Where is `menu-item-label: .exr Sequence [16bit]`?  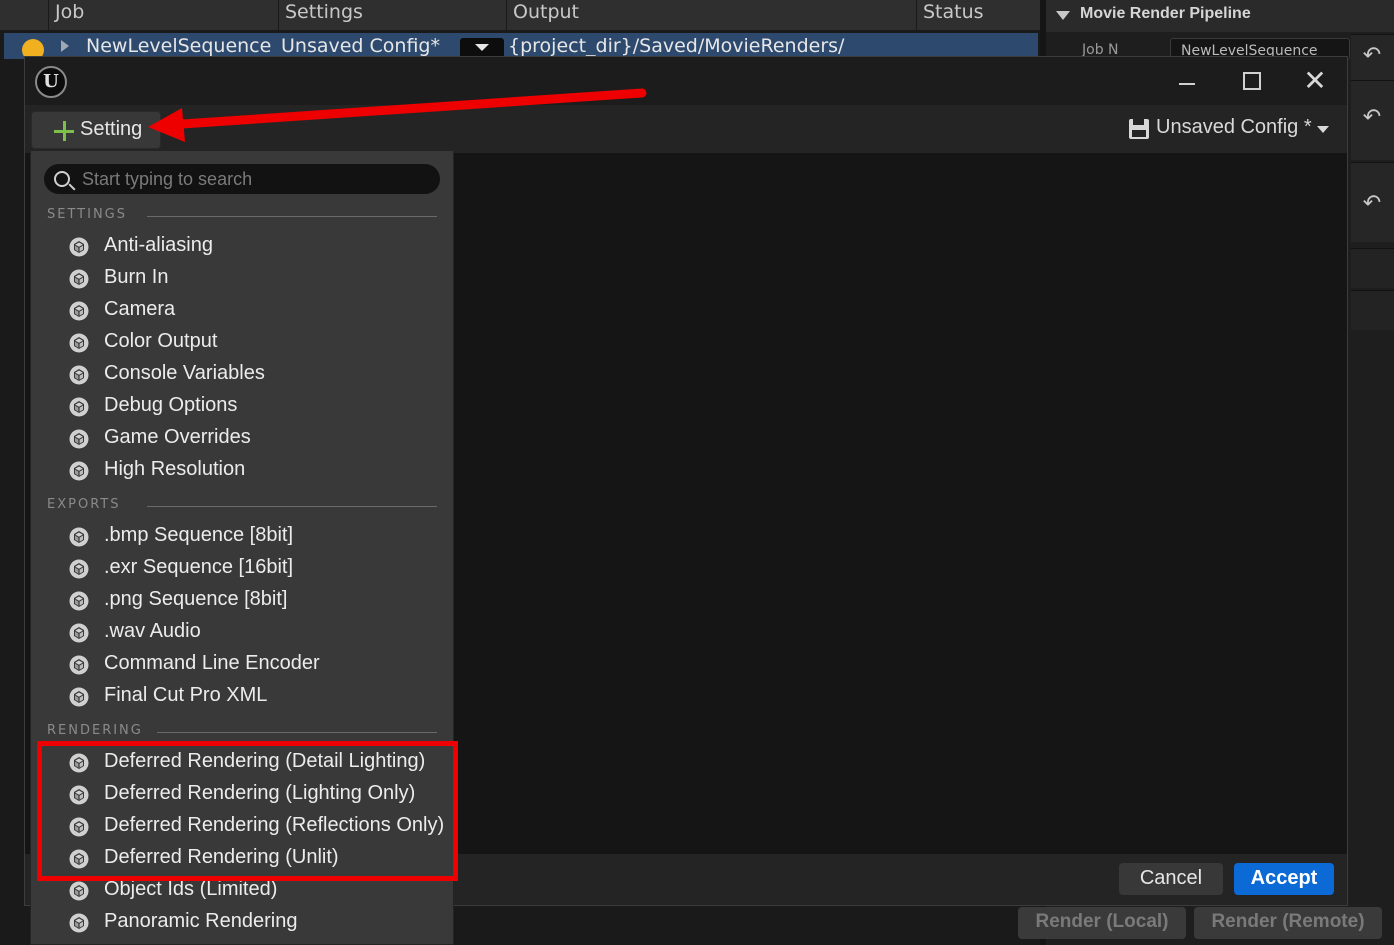
menu-item-label: .exr Sequence [16bit] is located at coordinates (199, 567).